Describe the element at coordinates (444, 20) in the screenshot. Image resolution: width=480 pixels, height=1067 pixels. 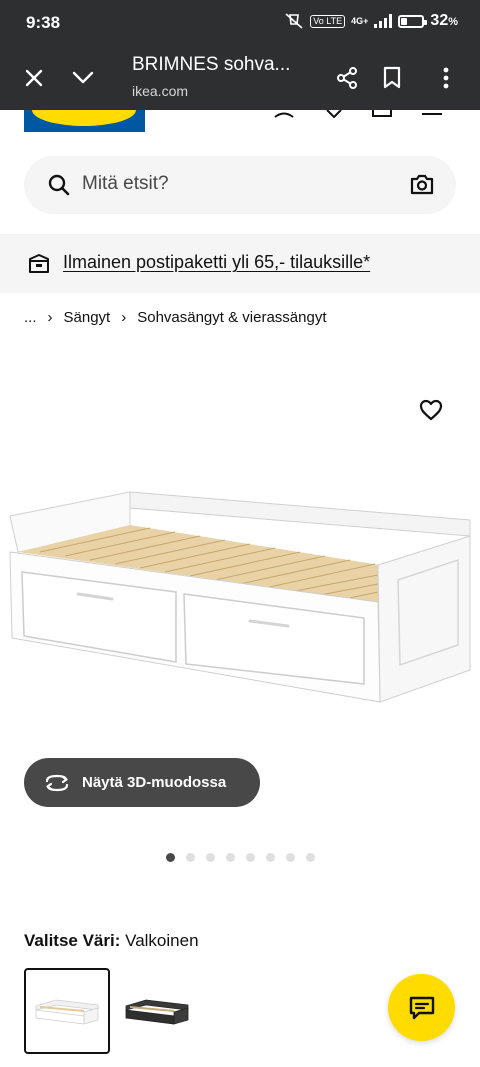
I see `battery-percent: 32%` at that location.